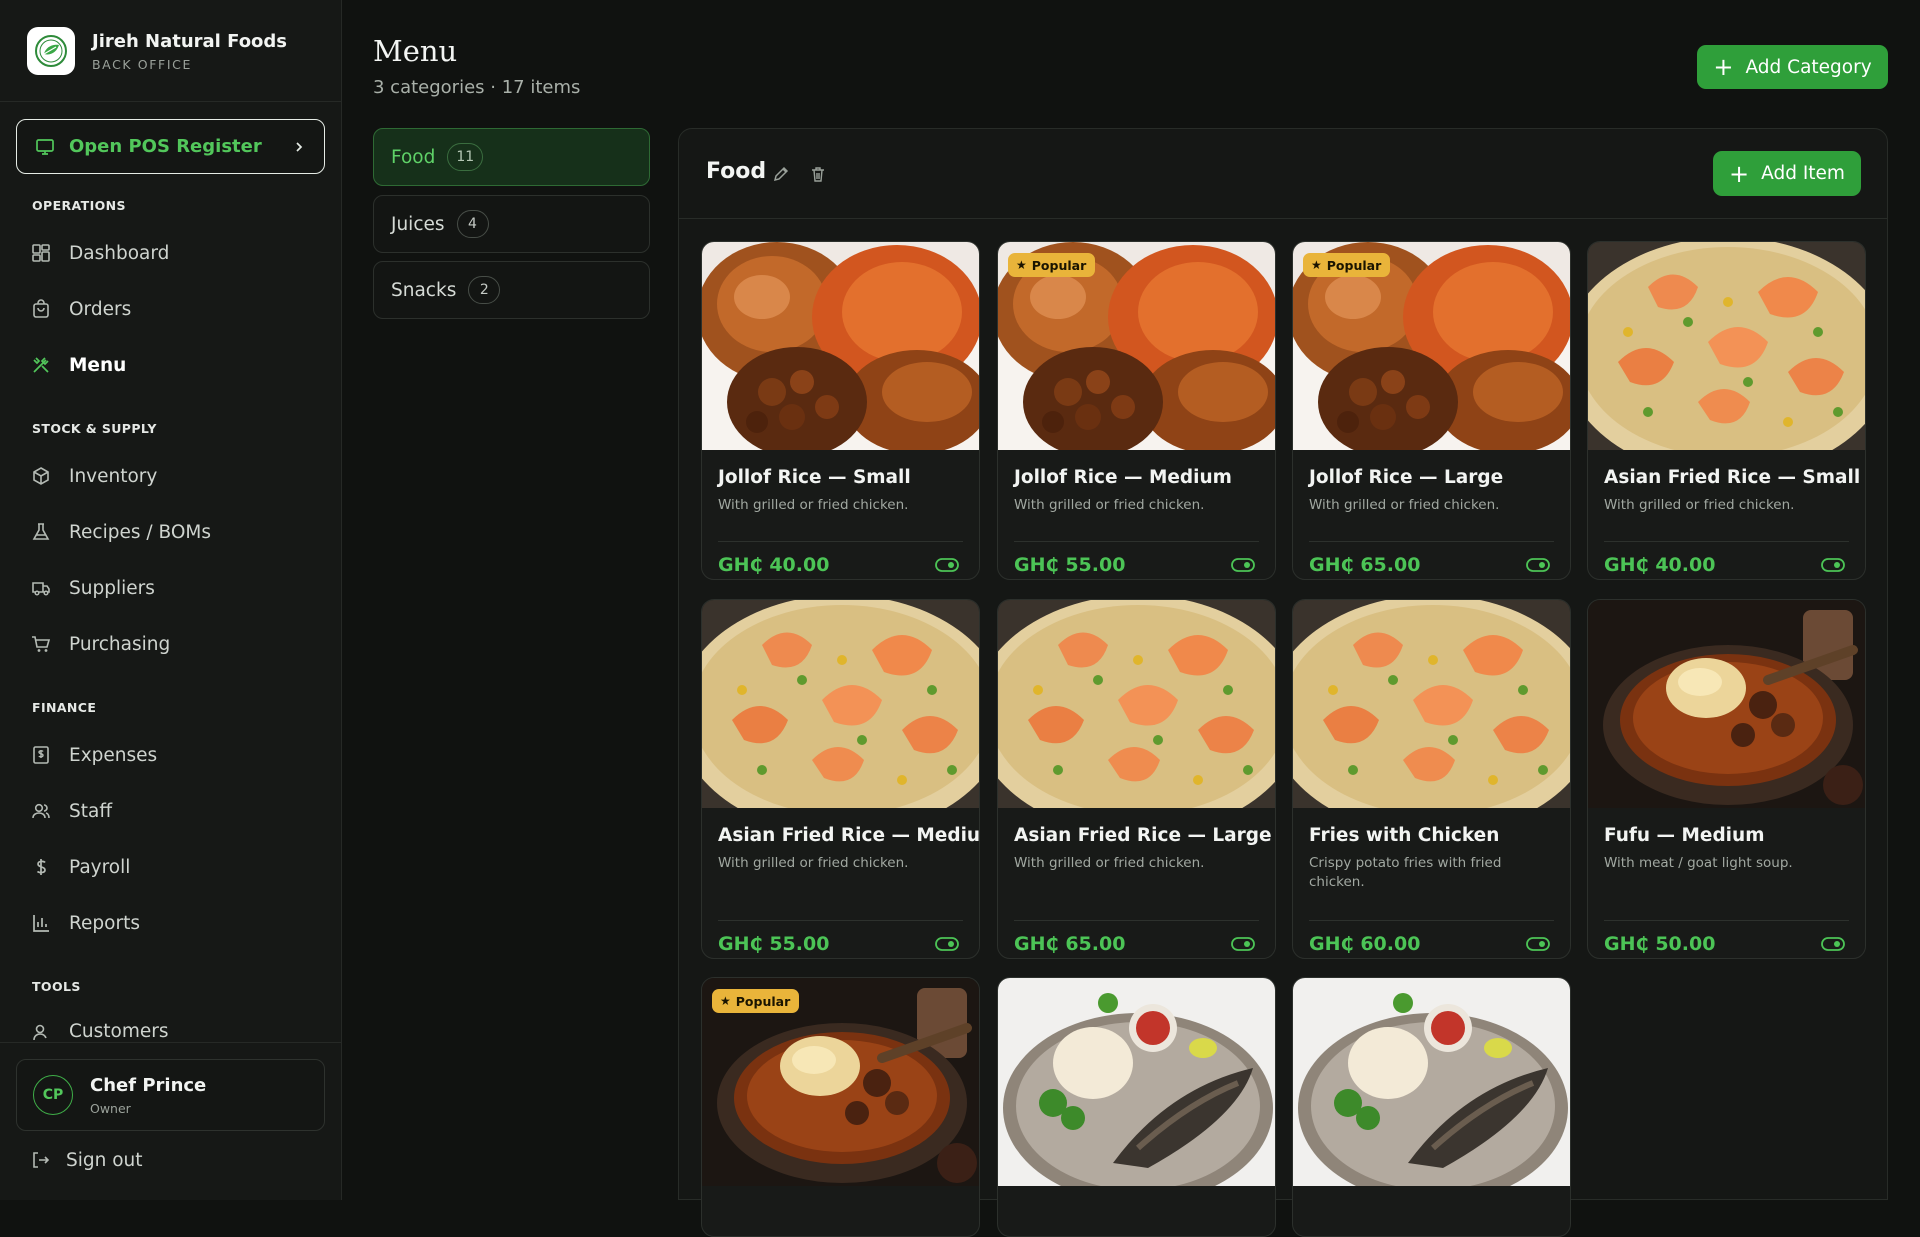 The height and width of the screenshot is (1237, 1920). Describe the element at coordinates (41, 476) in the screenshot. I see `box-icon` at that location.